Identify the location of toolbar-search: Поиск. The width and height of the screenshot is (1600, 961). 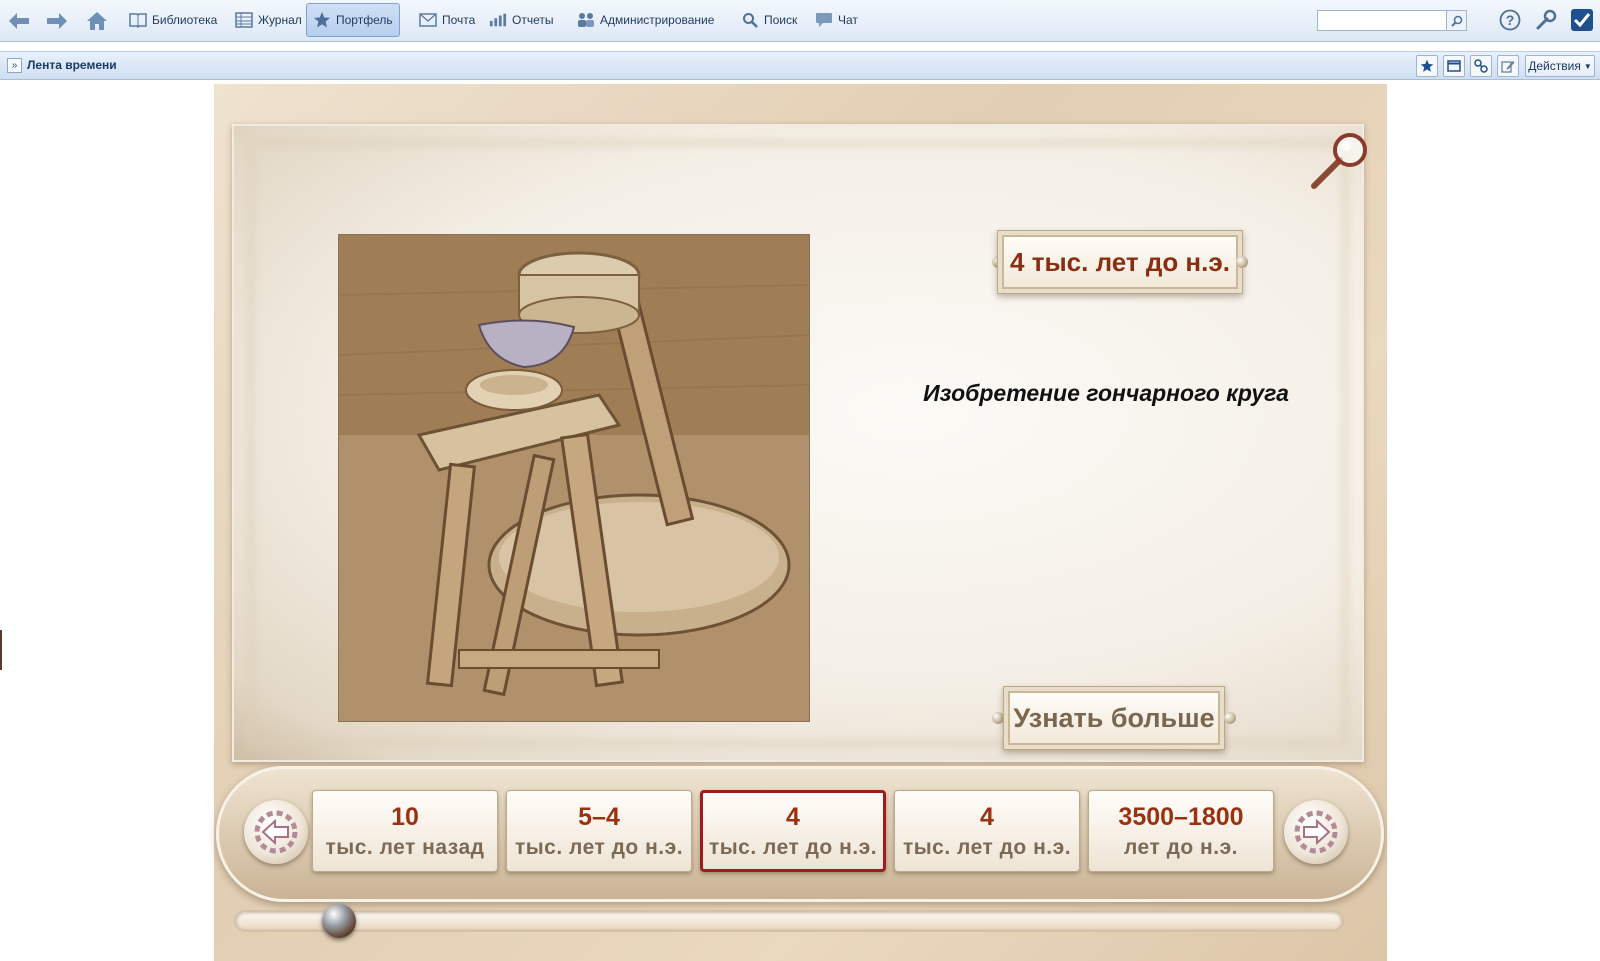
(769, 20).